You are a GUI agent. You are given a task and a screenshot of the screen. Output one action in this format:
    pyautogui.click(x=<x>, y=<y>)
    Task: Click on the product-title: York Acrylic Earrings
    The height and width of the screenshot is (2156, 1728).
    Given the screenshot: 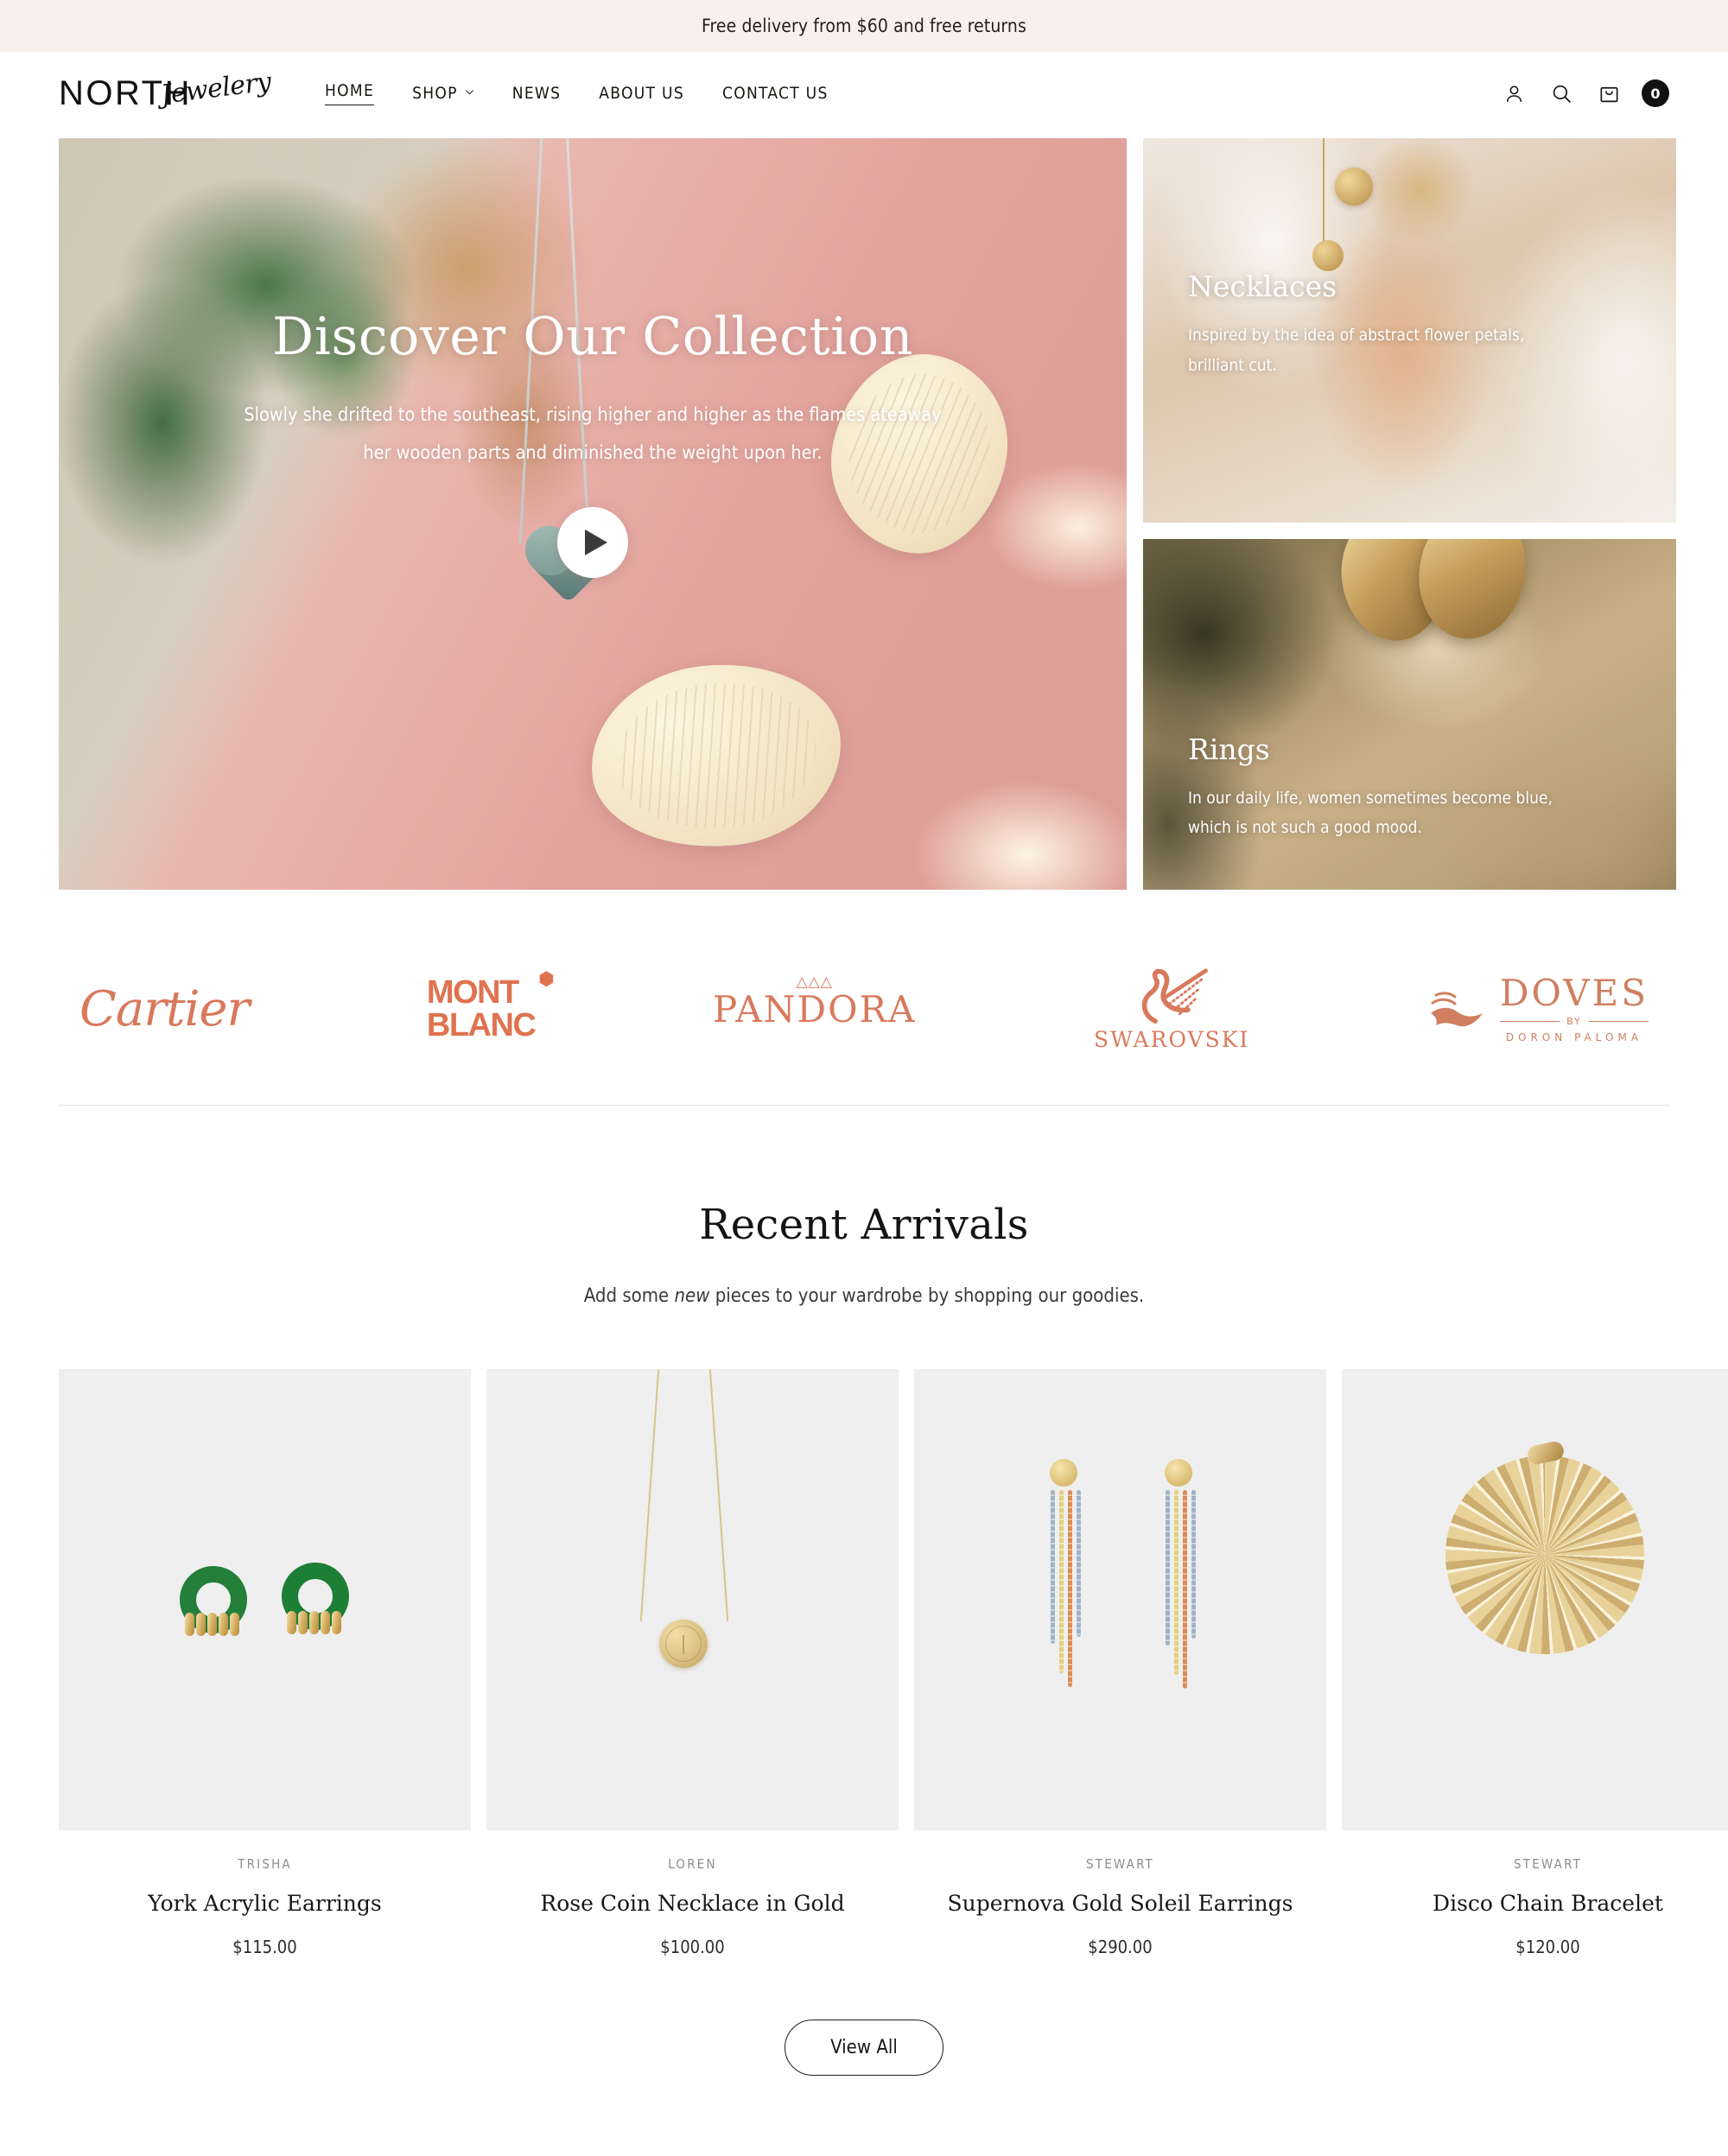 What is the action you would take?
    pyautogui.click(x=265, y=1904)
    